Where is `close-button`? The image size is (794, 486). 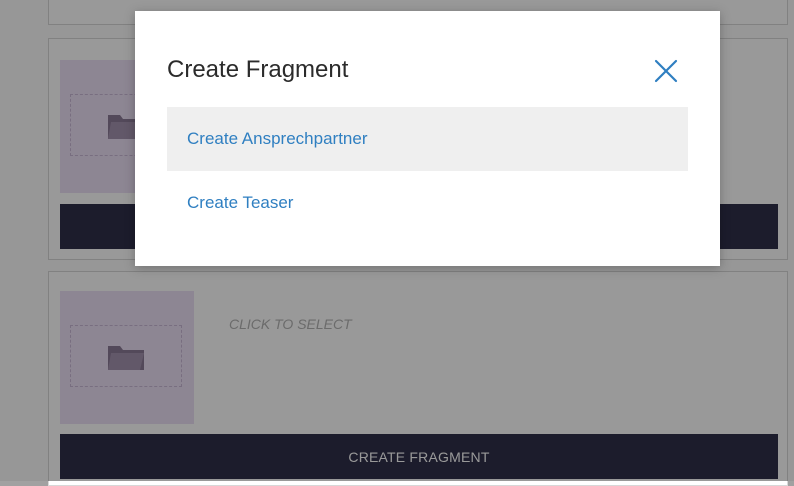 close-button is located at coordinates (666, 71).